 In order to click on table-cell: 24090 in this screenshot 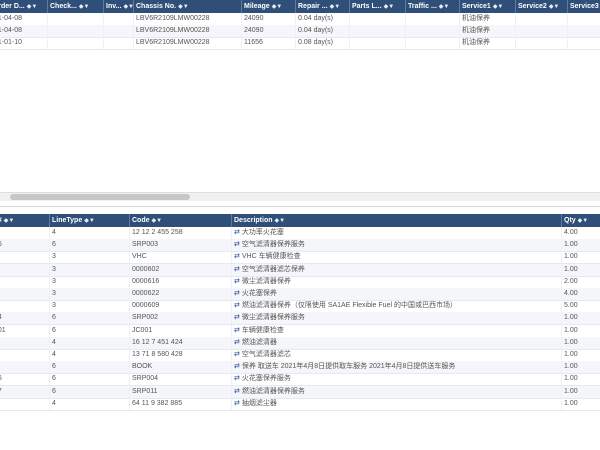, I will do `click(269, 31)`.